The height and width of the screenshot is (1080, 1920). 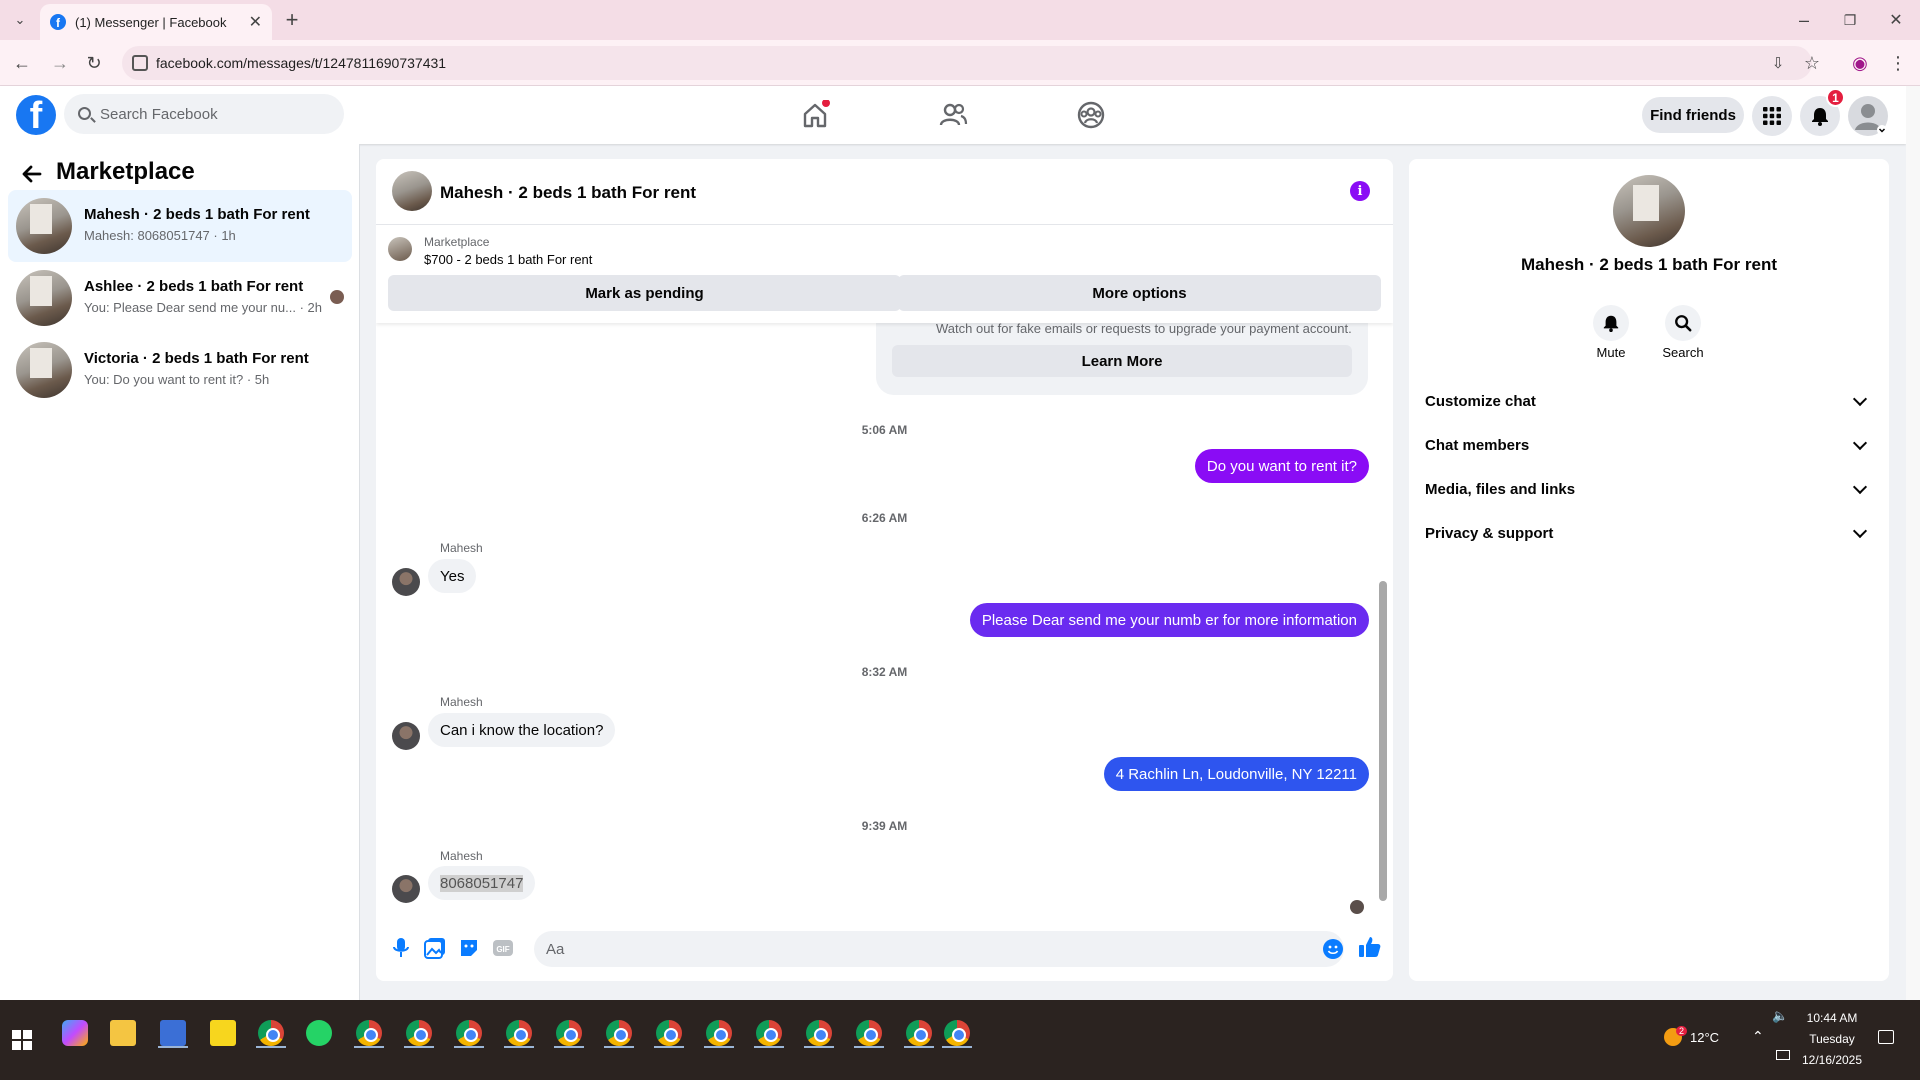 What do you see at coordinates (94, 63) in the screenshot?
I see `reload-icon: ↻` at bounding box center [94, 63].